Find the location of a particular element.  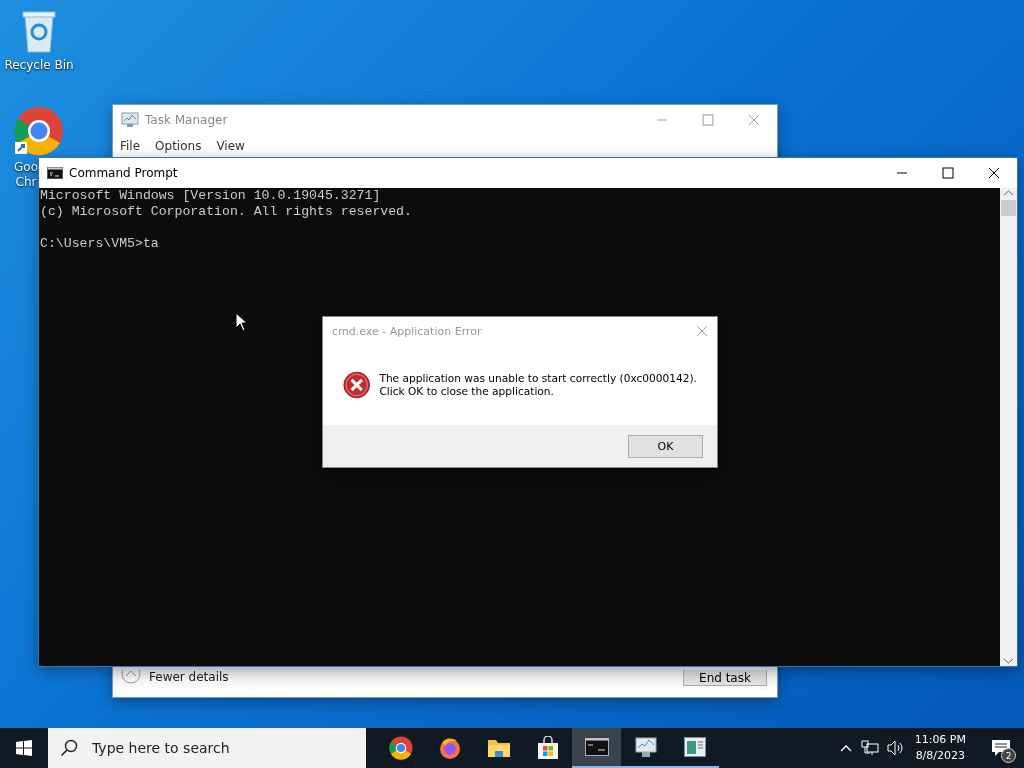

error-message: The application was unable to start correctly (0xc0000142). Click OK to close the application. is located at coordinates (538, 385).